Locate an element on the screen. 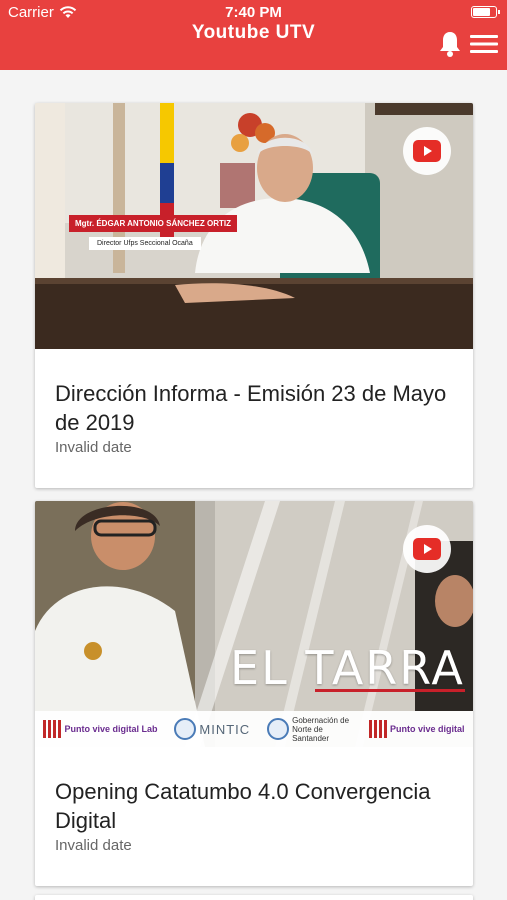 This screenshot has width=507, height=900. overlay-title: EL TARRA is located at coordinates (347, 668).